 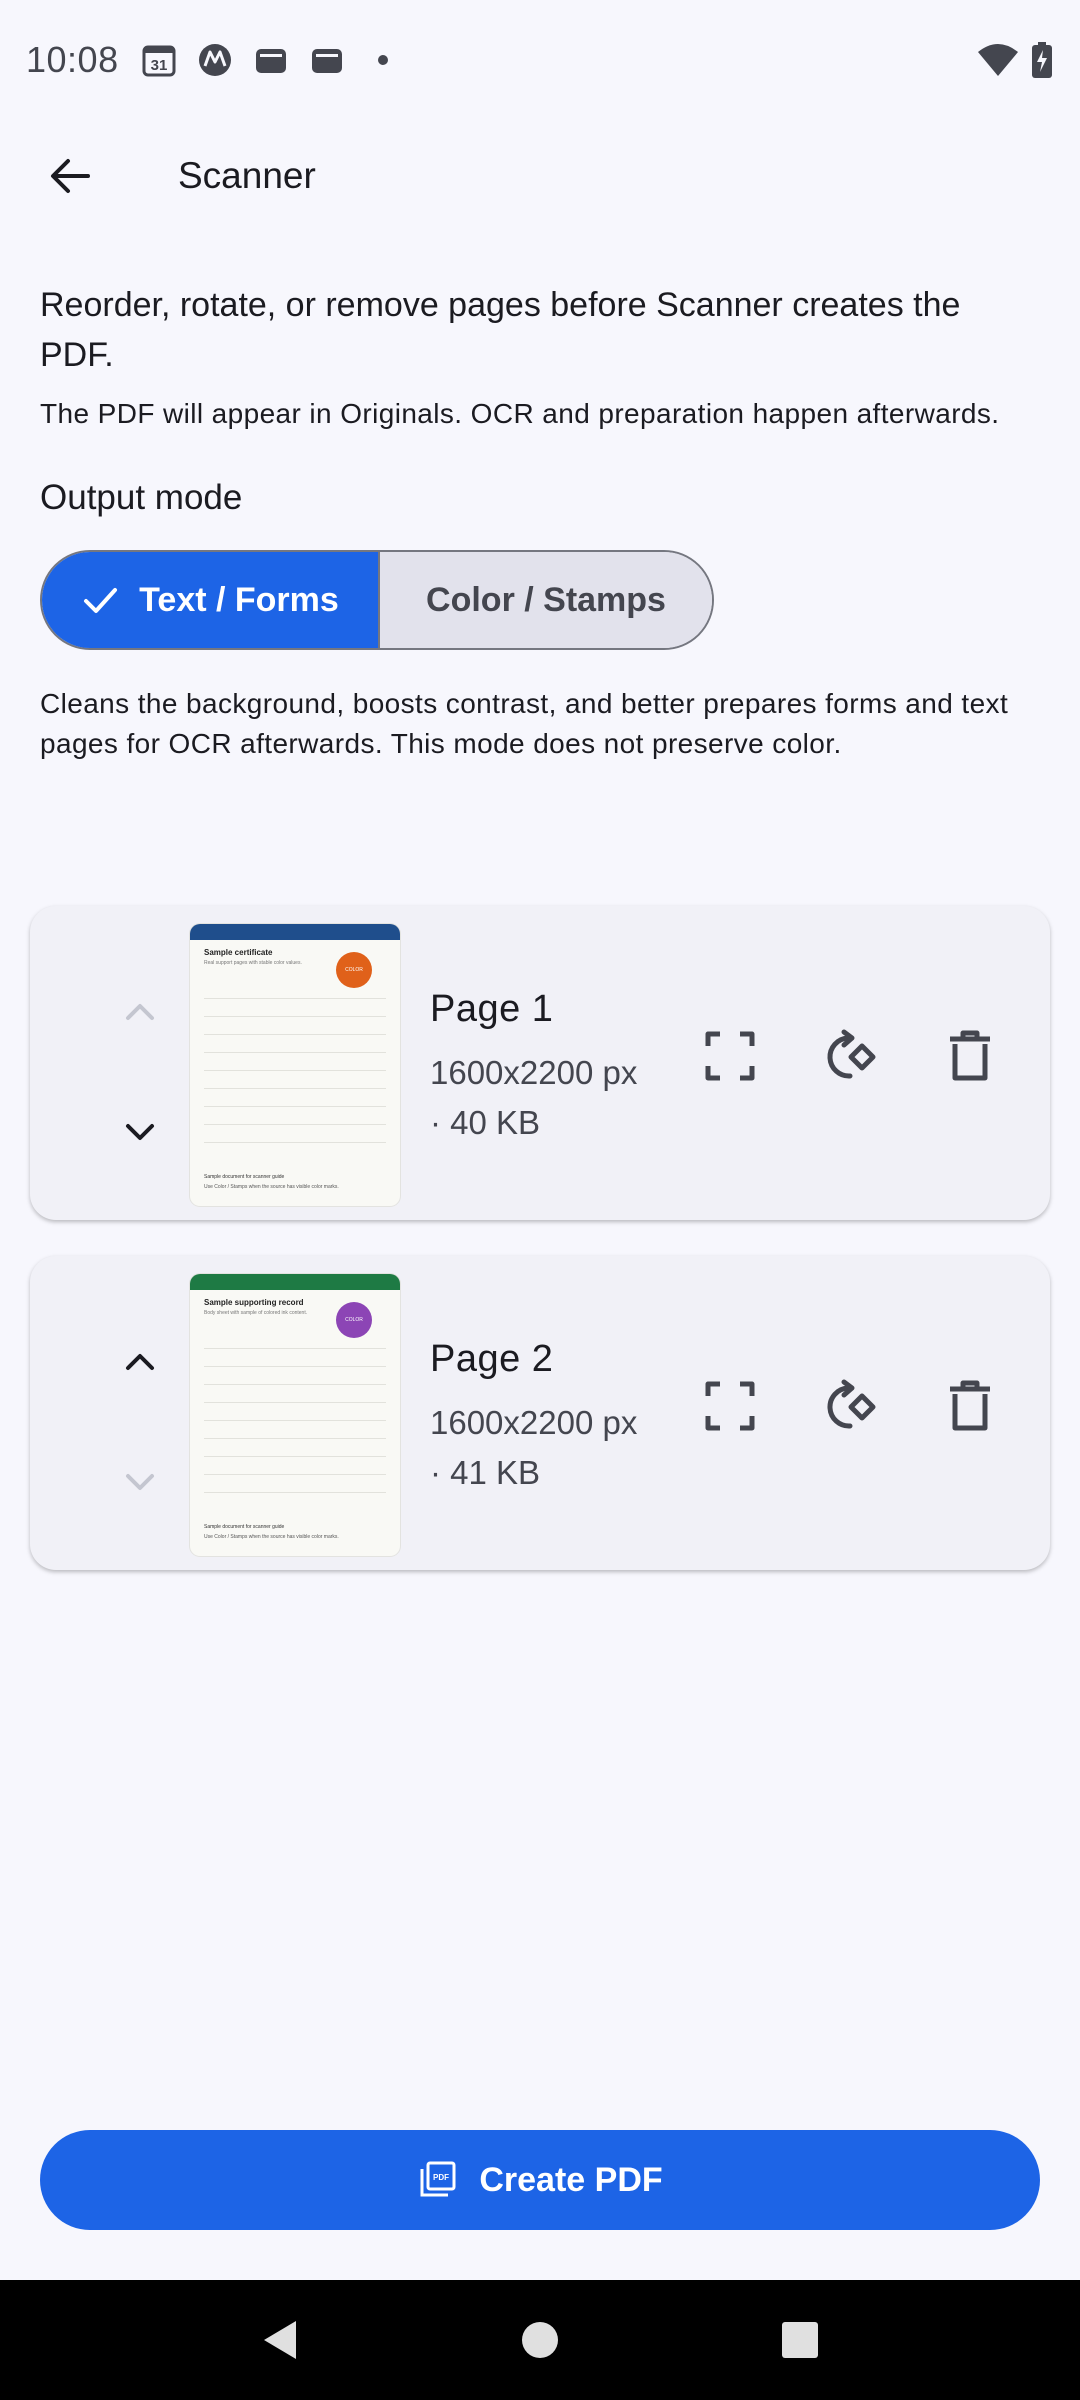 I want to click on calendar-icon: 31, so click(x=159, y=60).